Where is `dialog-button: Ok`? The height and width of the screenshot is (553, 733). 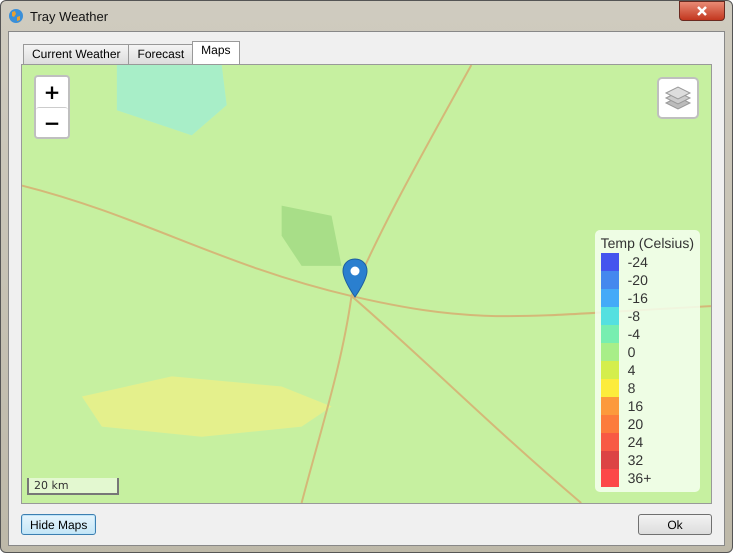 dialog-button: Ok is located at coordinates (675, 524).